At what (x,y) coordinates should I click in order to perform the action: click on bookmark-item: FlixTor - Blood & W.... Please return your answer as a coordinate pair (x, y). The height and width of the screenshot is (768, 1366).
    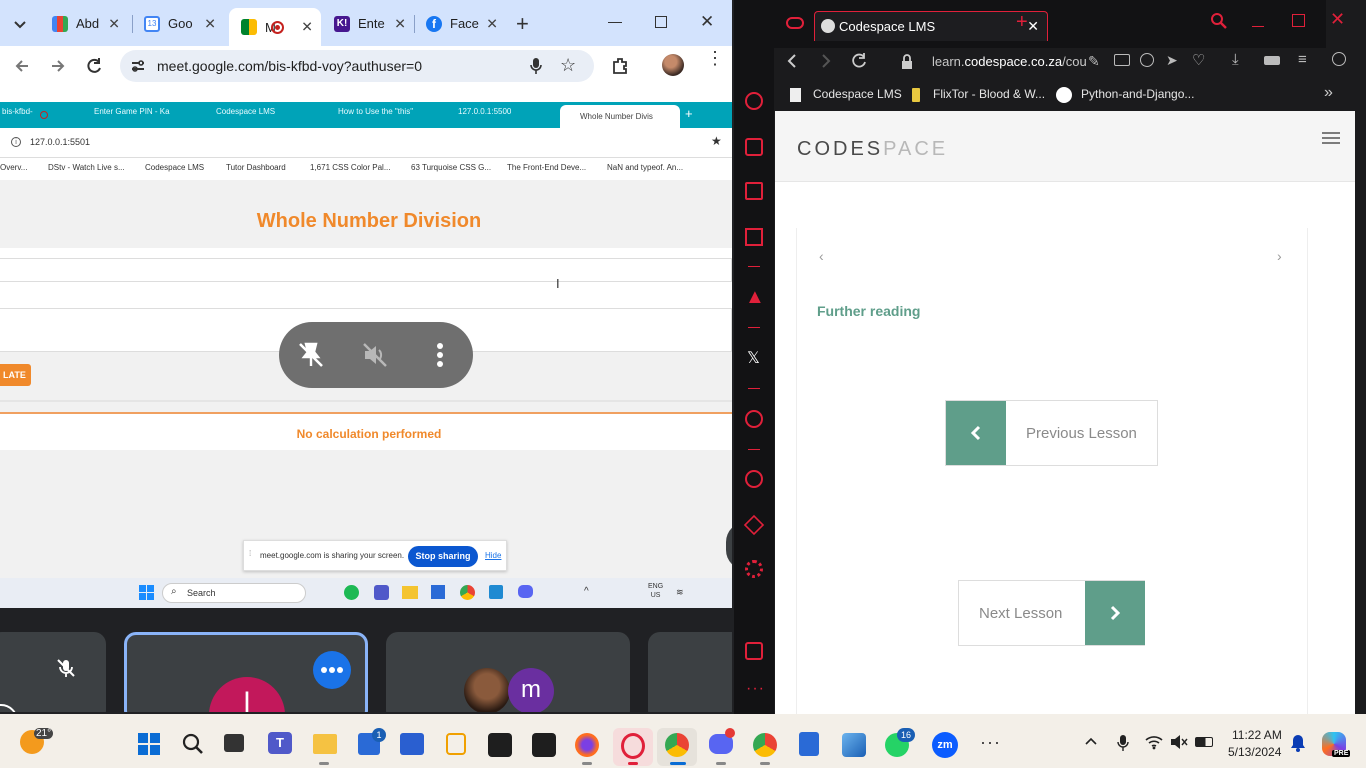
    Looking at the image, I should click on (989, 94).